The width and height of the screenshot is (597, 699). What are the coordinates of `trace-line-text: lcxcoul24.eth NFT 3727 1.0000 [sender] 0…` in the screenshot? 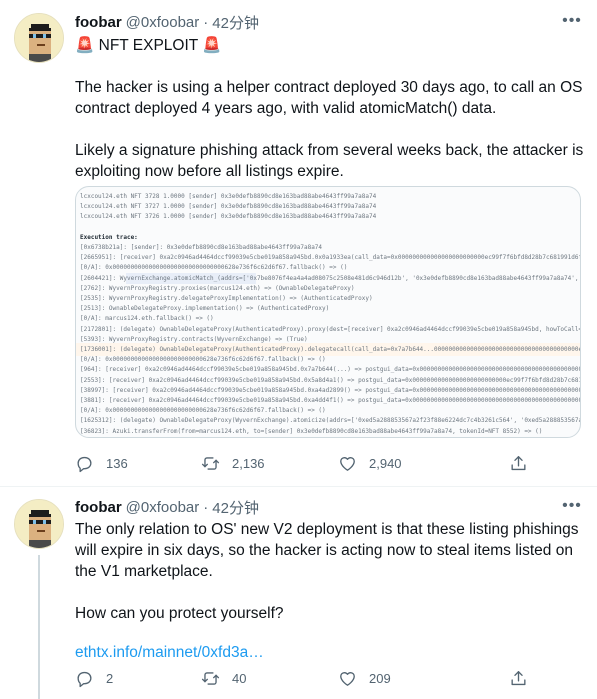 It's located at (228, 207).